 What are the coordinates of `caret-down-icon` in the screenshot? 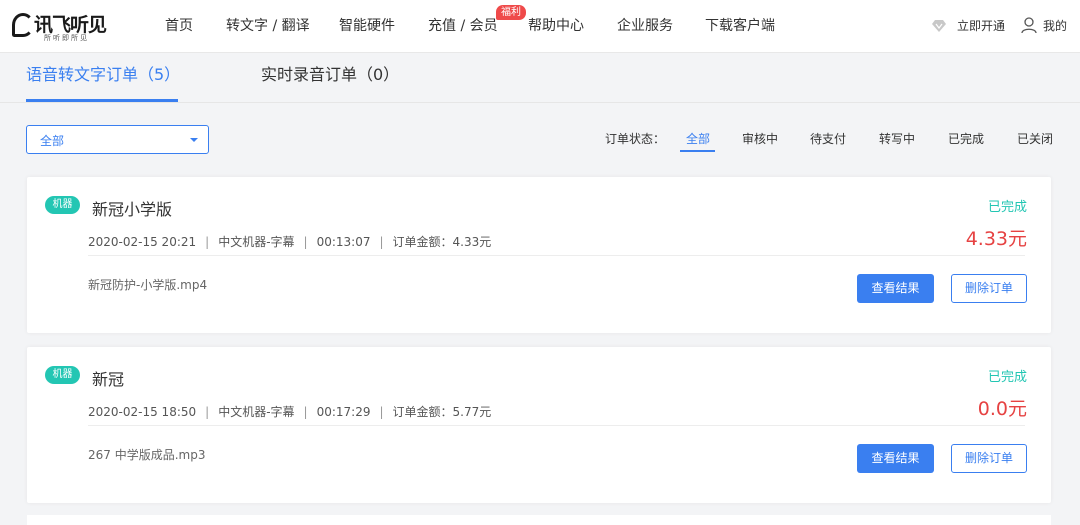 It's located at (194, 140).